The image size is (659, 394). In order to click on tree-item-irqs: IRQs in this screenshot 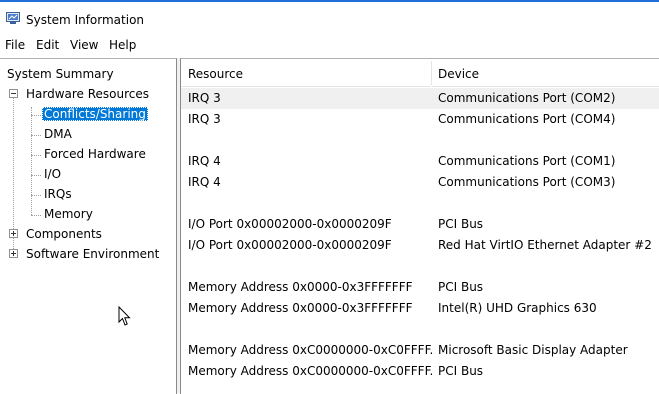, I will do `click(58, 194)`.